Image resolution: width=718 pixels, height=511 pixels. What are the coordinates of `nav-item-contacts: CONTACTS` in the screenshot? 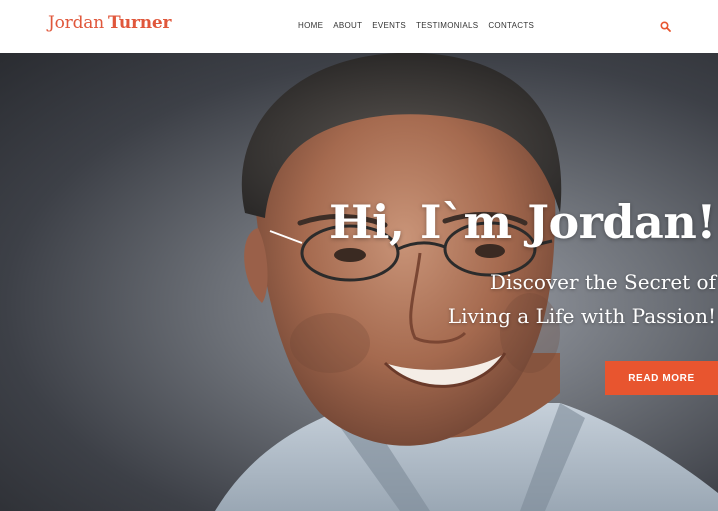 It's located at (511, 25).